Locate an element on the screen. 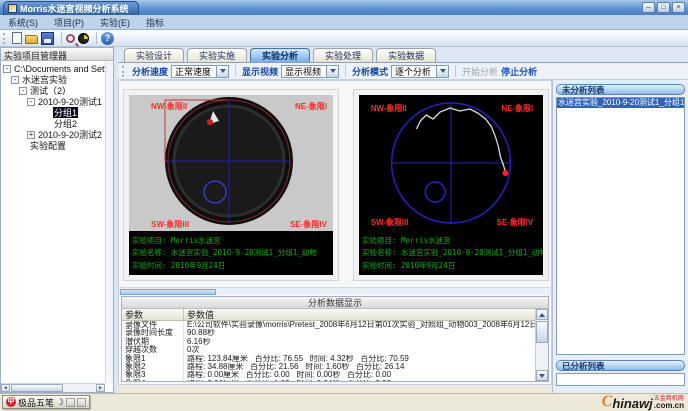  minimize-icon: – is located at coordinates (648, 7).